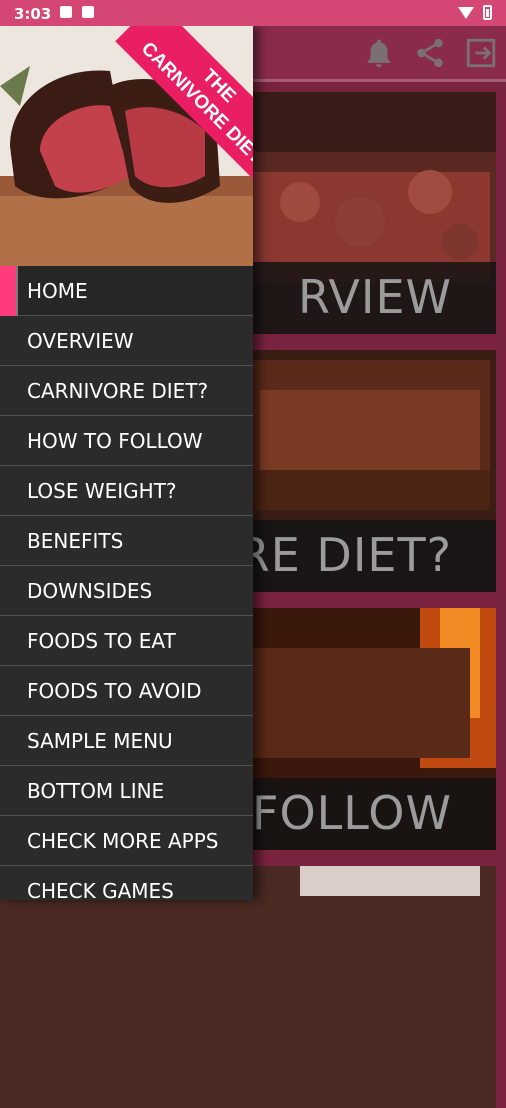 This screenshot has width=506, height=1108. What do you see at coordinates (466, 13) in the screenshot?
I see `wifi-icon` at bounding box center [466, 13].